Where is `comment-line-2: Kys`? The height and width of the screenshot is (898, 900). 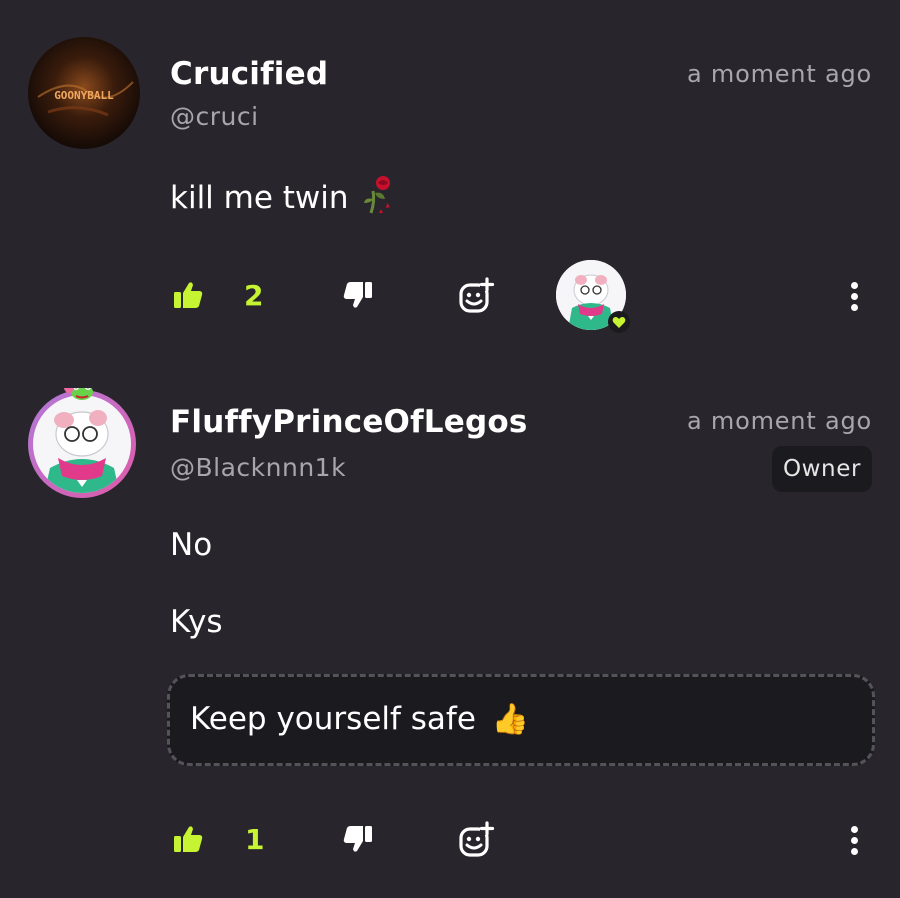
comment-line-2: Kys is located at coordinates (196, 622).